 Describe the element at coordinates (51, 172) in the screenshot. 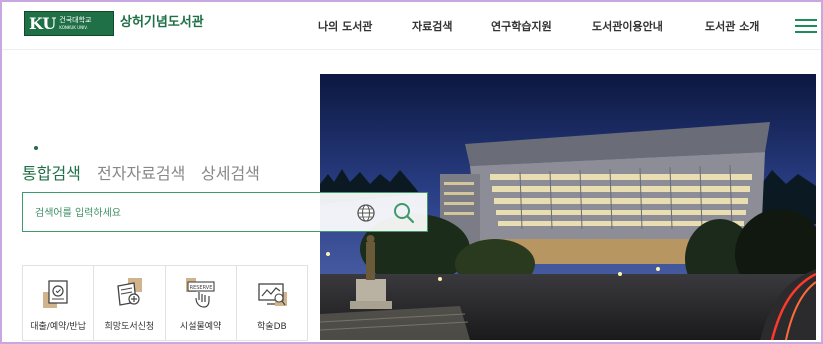

I see `tab-integrated-search: 통합검색` at that location.